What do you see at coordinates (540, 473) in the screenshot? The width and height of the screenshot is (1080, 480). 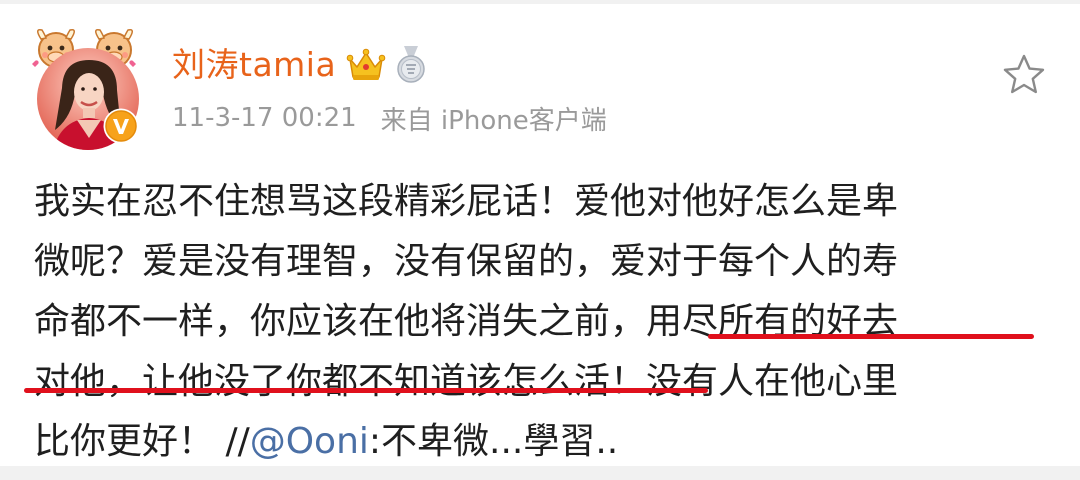 I see `bottom-divider` at bounding box center [540, 473].